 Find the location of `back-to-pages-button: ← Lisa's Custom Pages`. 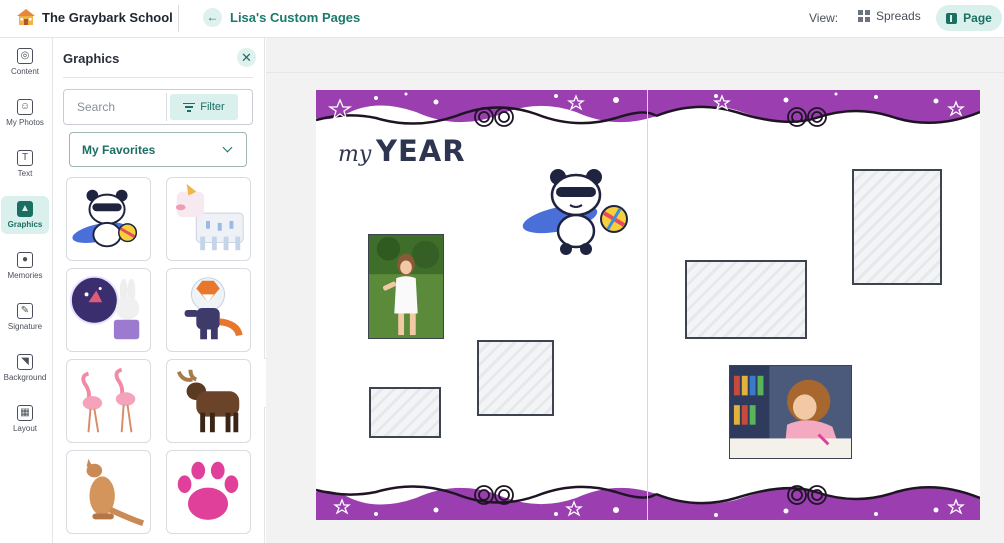

back-to-pages-button: ← Lisa's Custom Pages is located at coordinates (281, 17).